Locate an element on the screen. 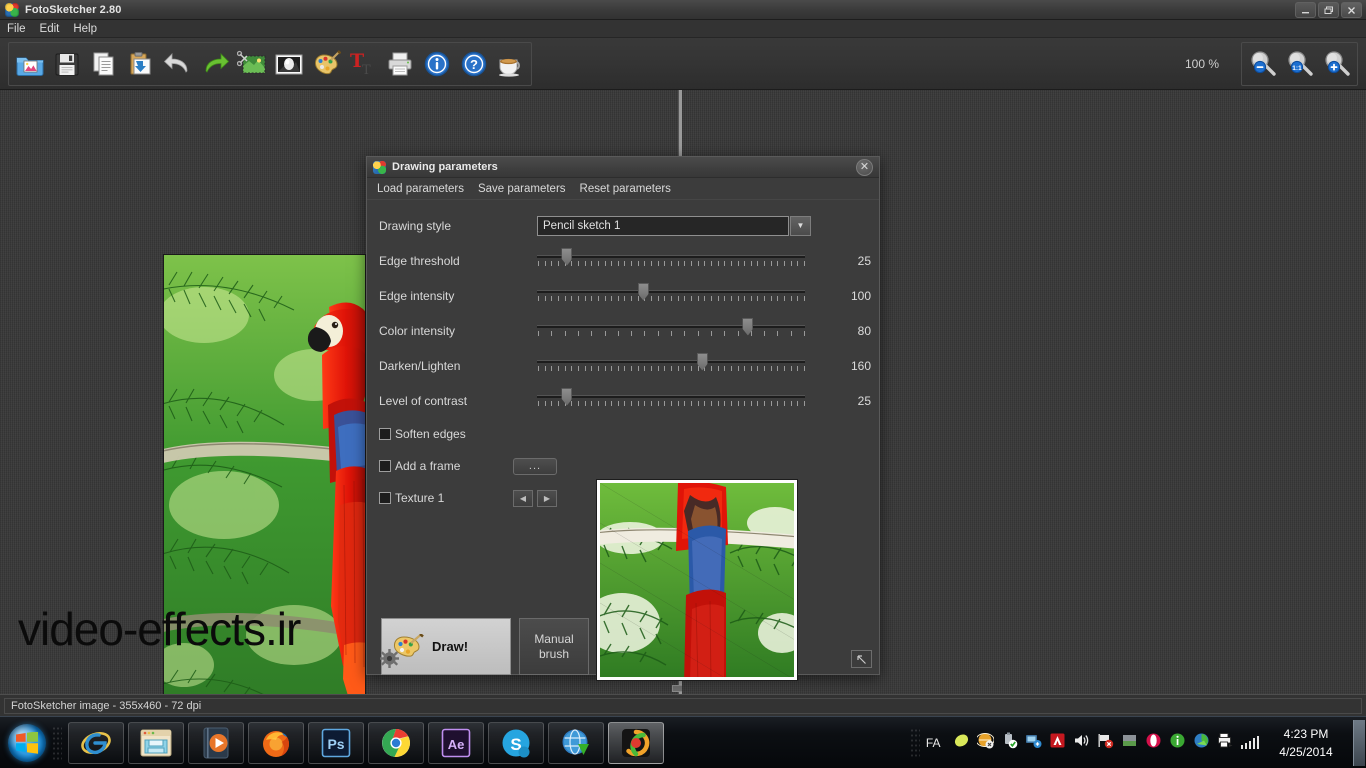 This screenshot has width=1366, height=768. taskbar-items: Ps Ae S is located at coordinates (368, 743).